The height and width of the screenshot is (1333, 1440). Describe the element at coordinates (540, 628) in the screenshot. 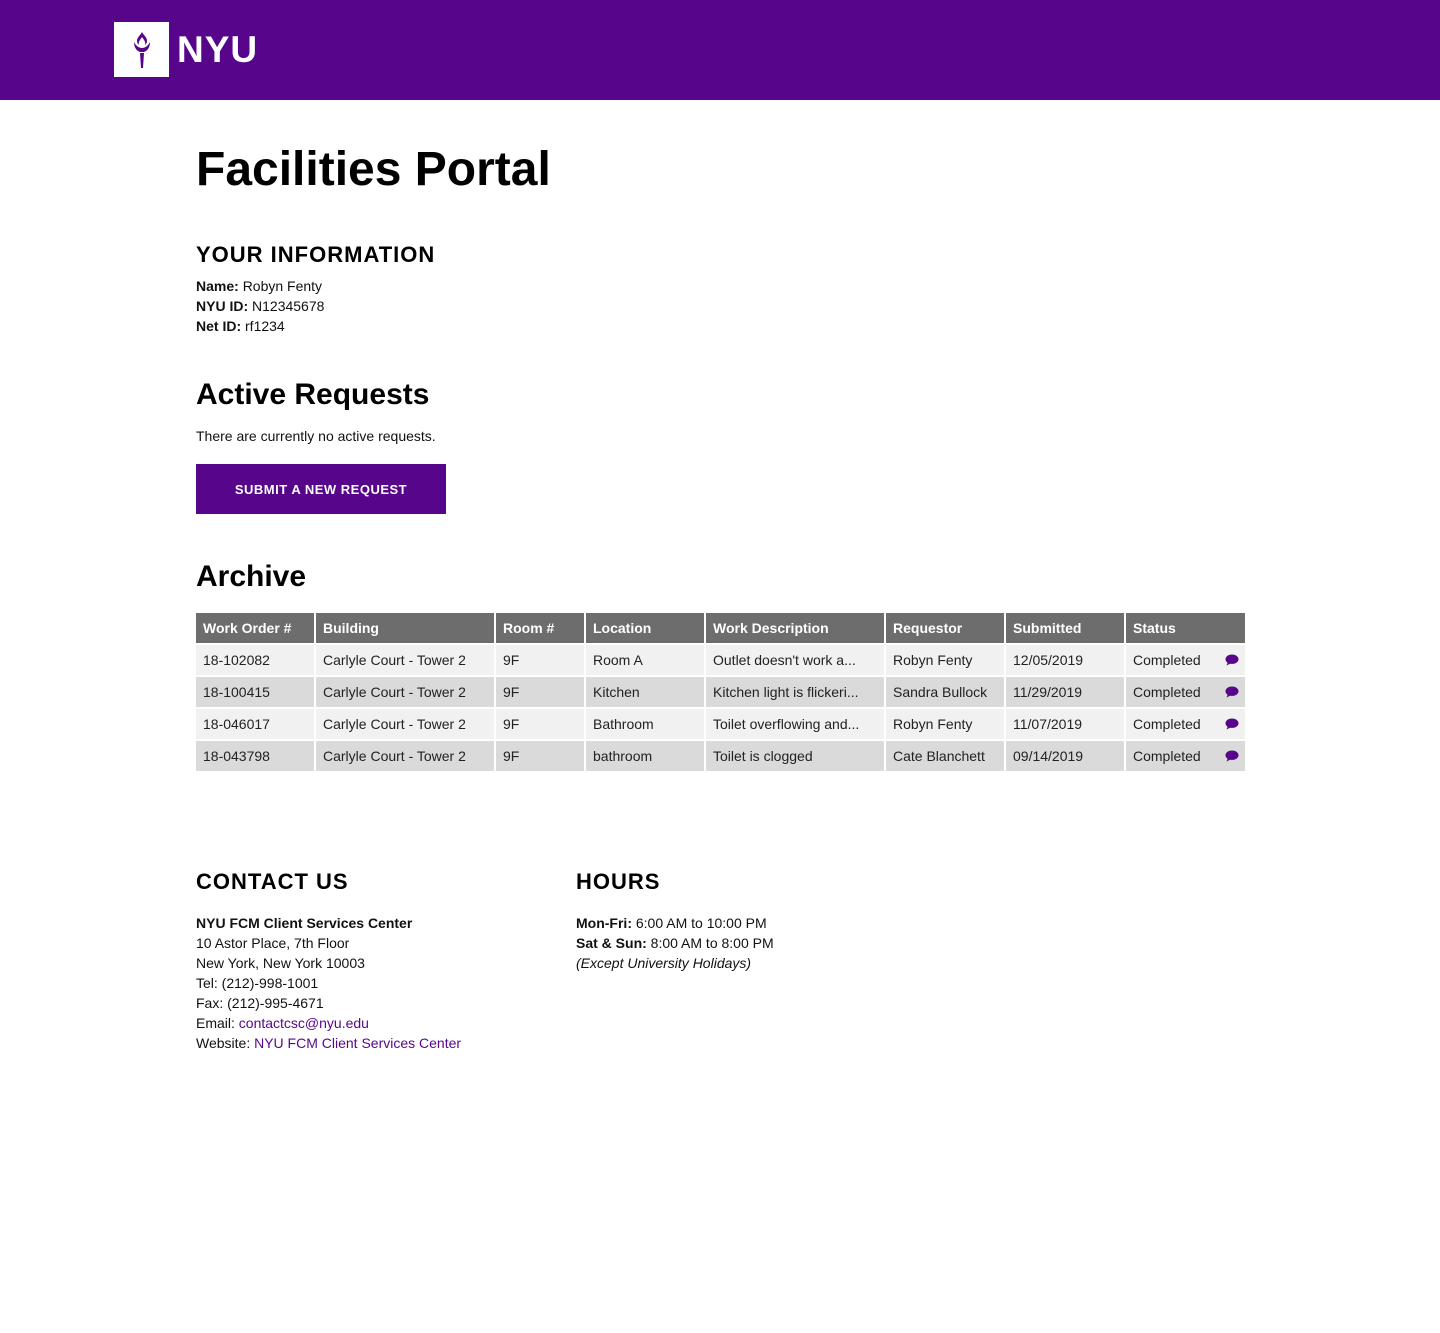

I see `column-header: Room #` at that location.